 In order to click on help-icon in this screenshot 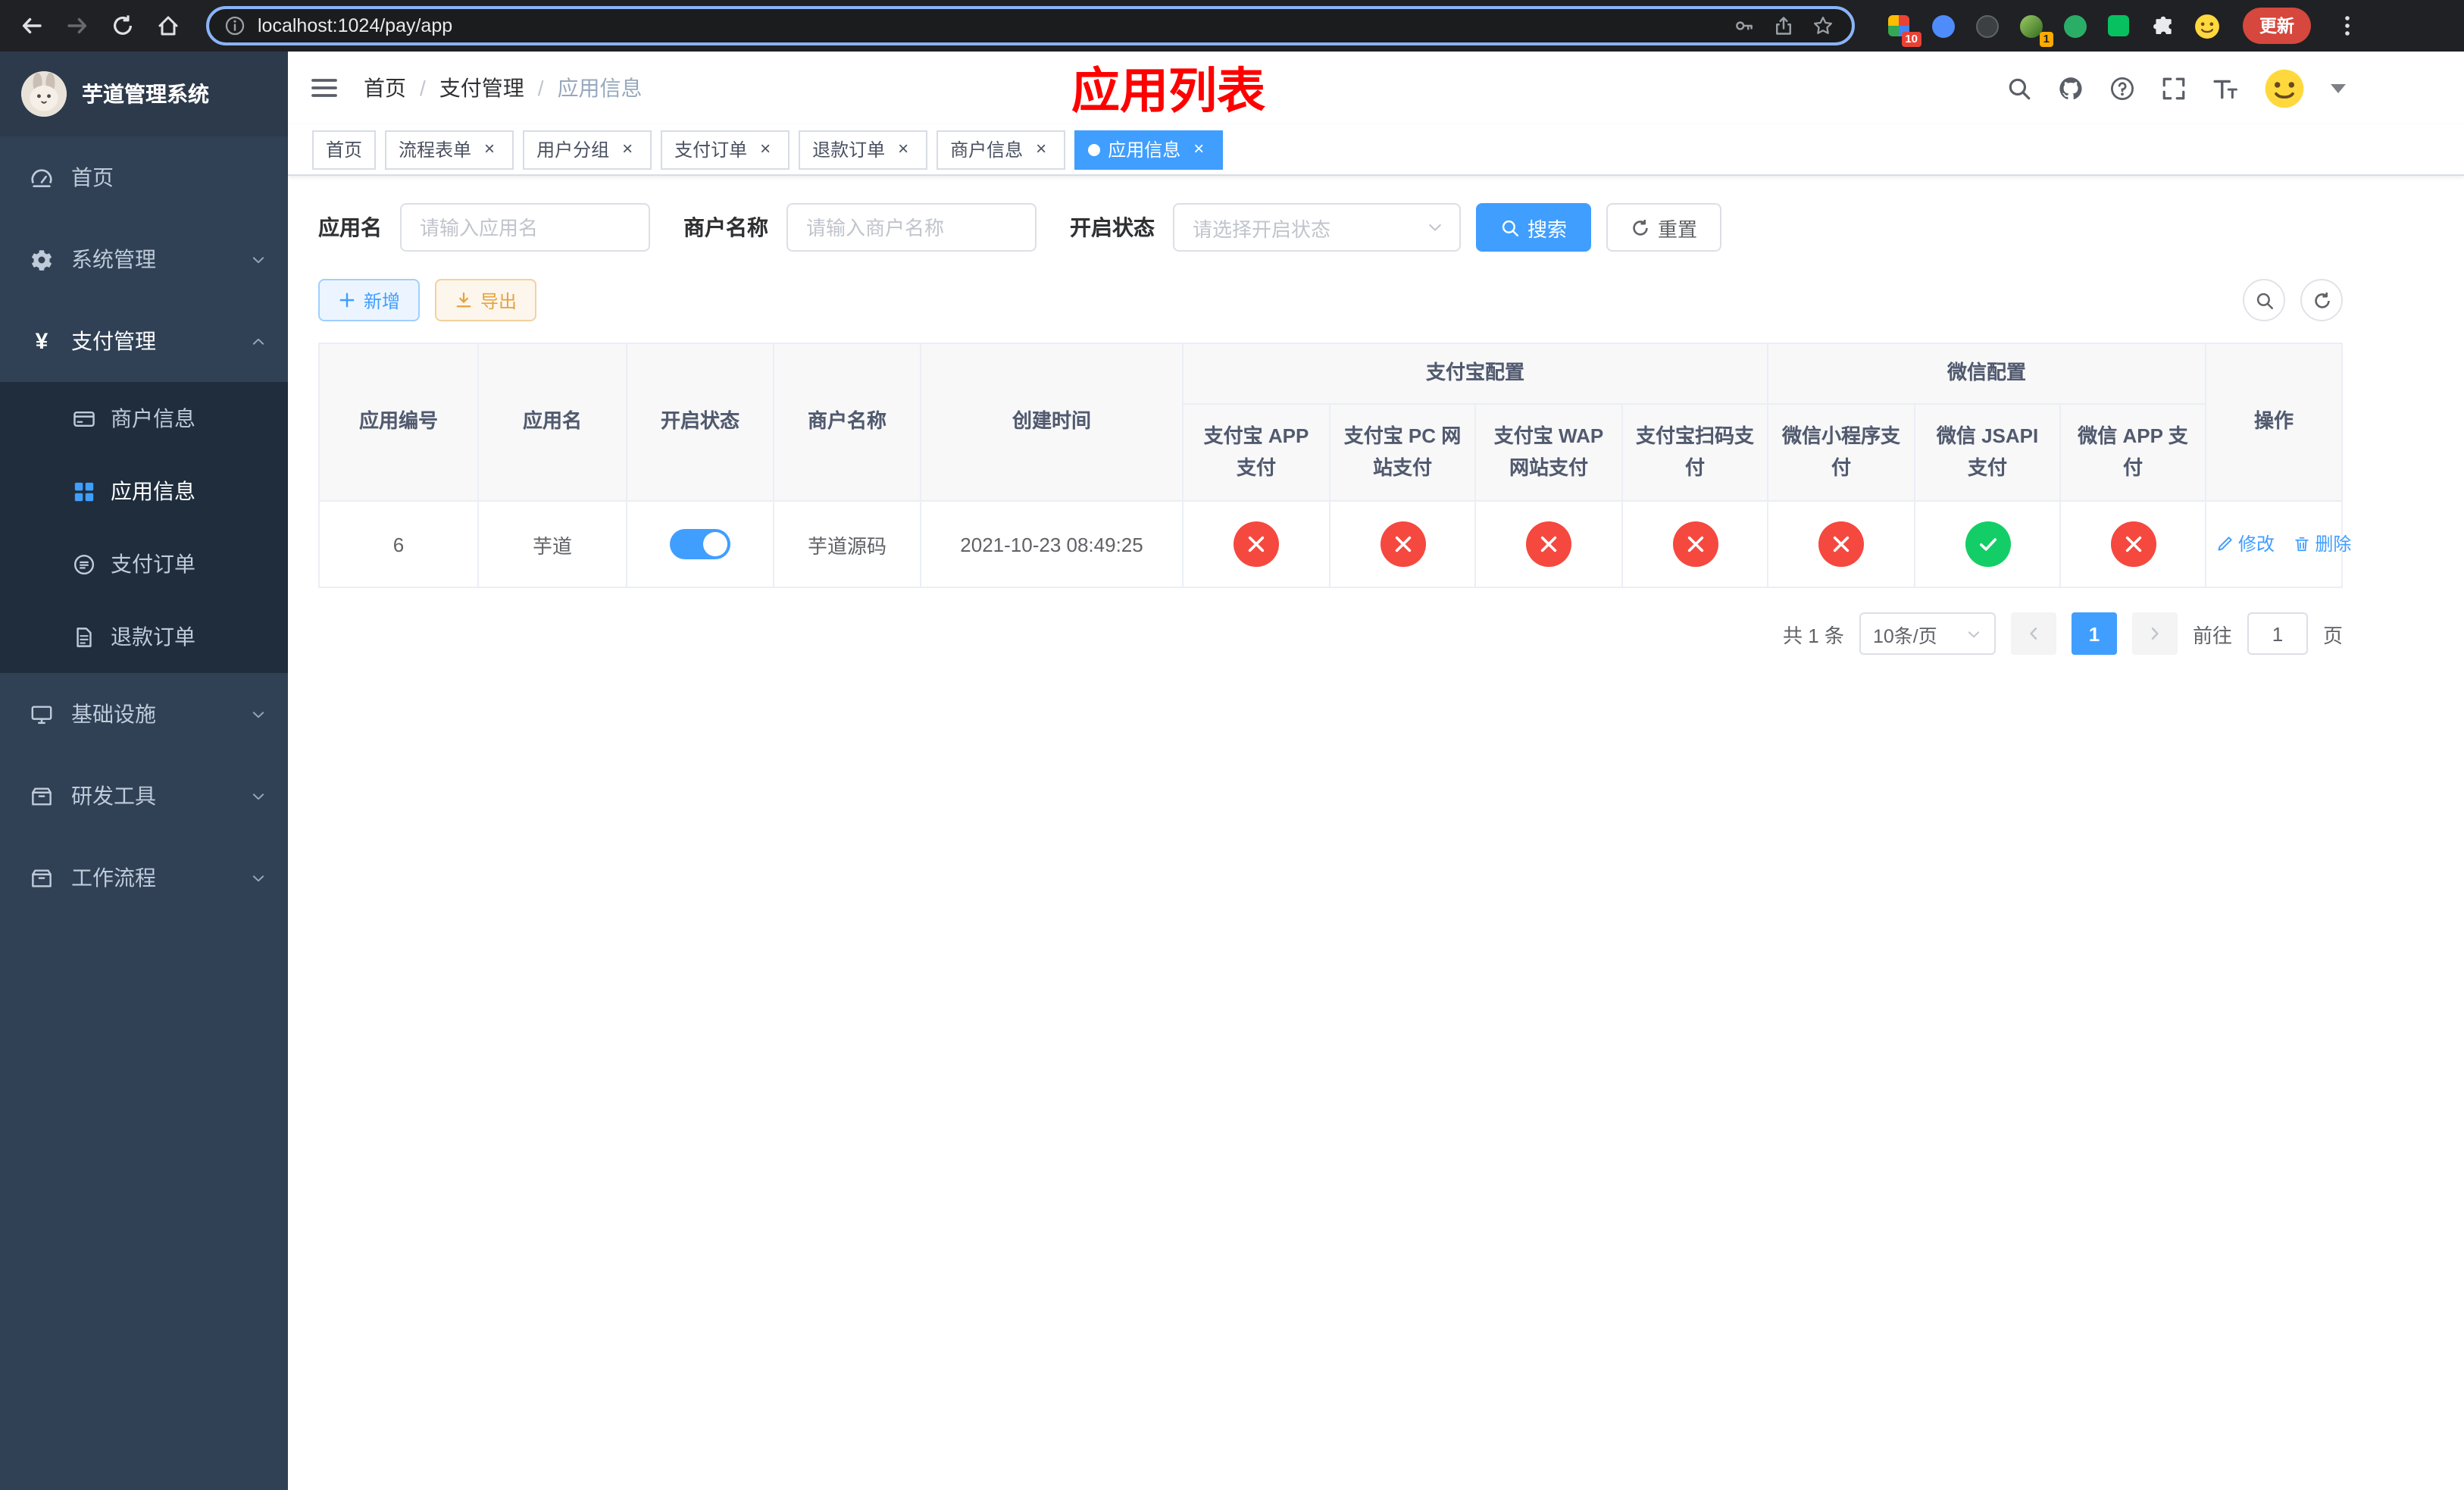, I will do `click(2122, 88)`.